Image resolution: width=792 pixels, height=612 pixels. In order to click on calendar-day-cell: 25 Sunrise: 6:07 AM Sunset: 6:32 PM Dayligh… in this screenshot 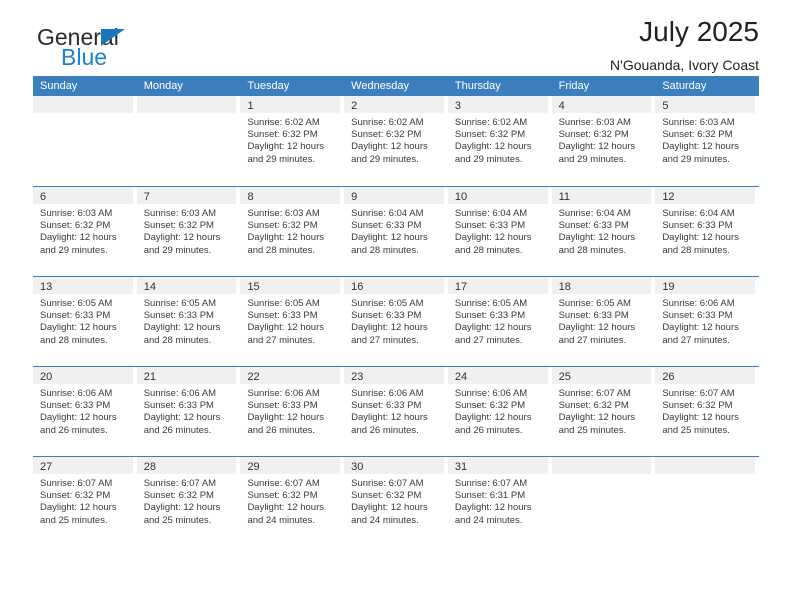, I will do `click(603, 411)`.